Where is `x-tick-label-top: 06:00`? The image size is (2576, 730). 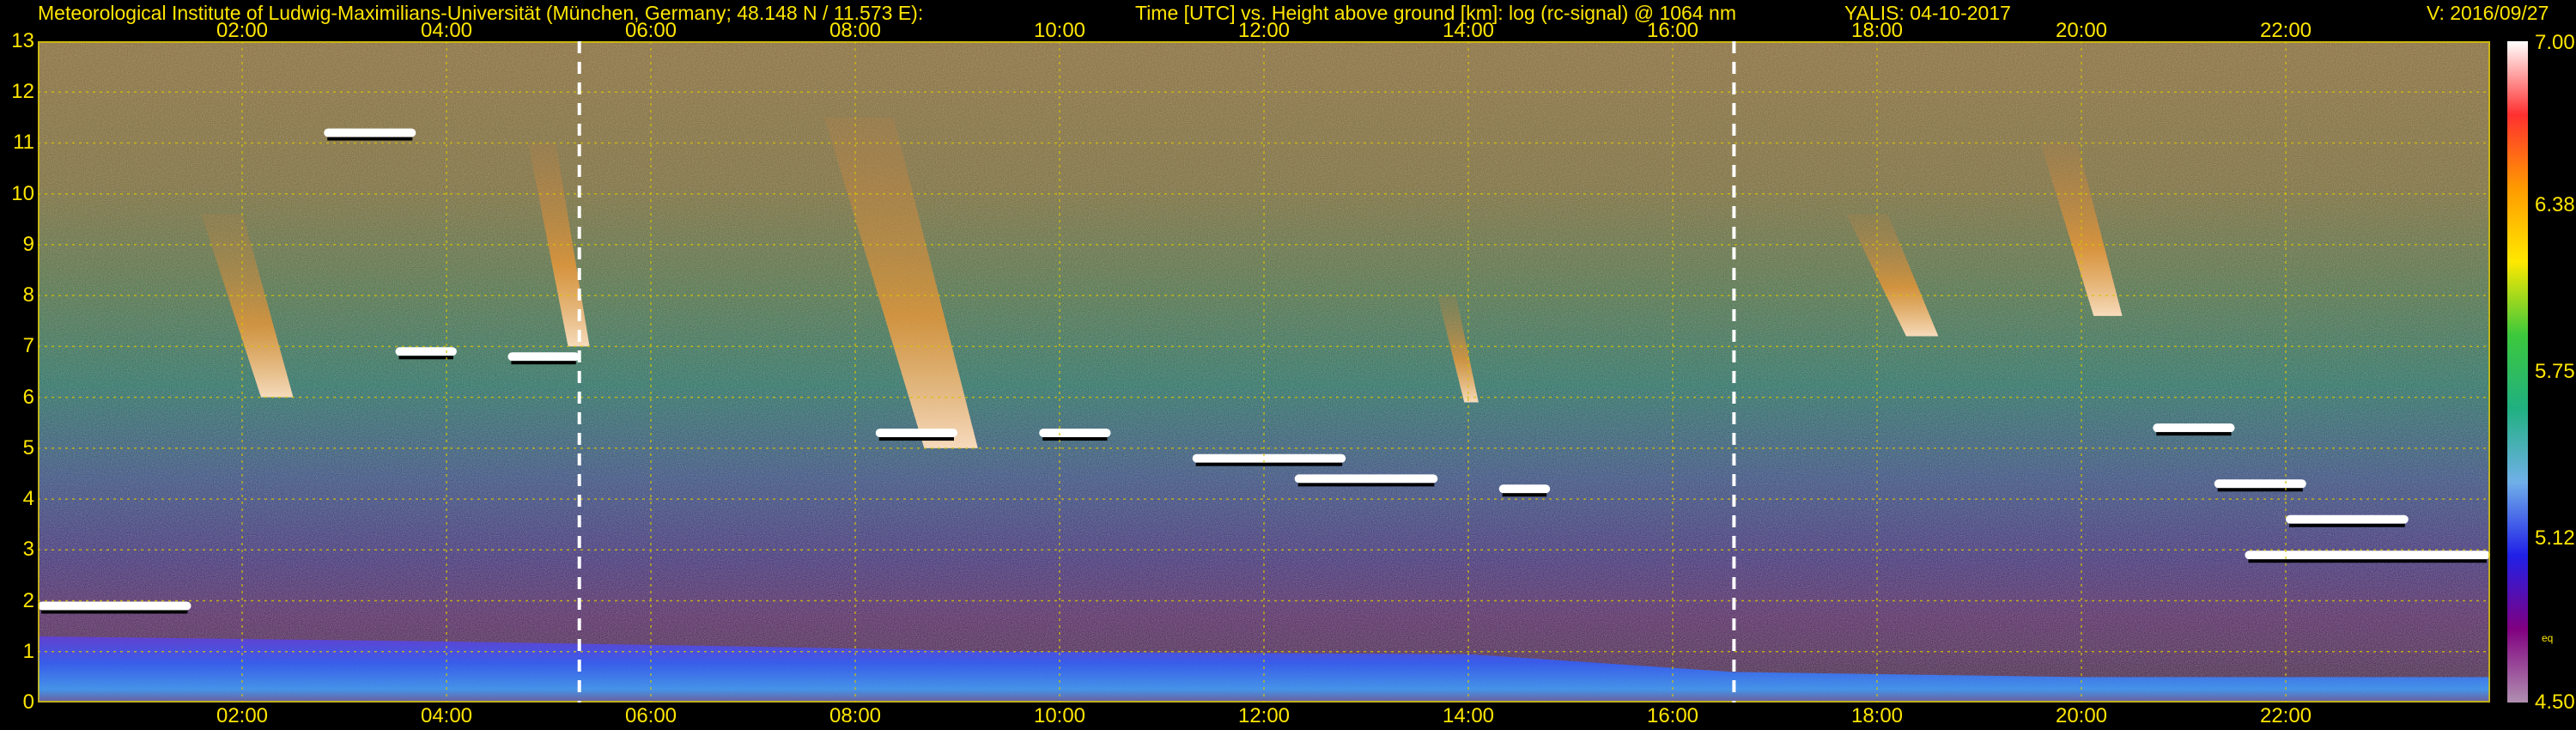
x-tick-label-top: 06:00 is located at coordinates (651, 30).